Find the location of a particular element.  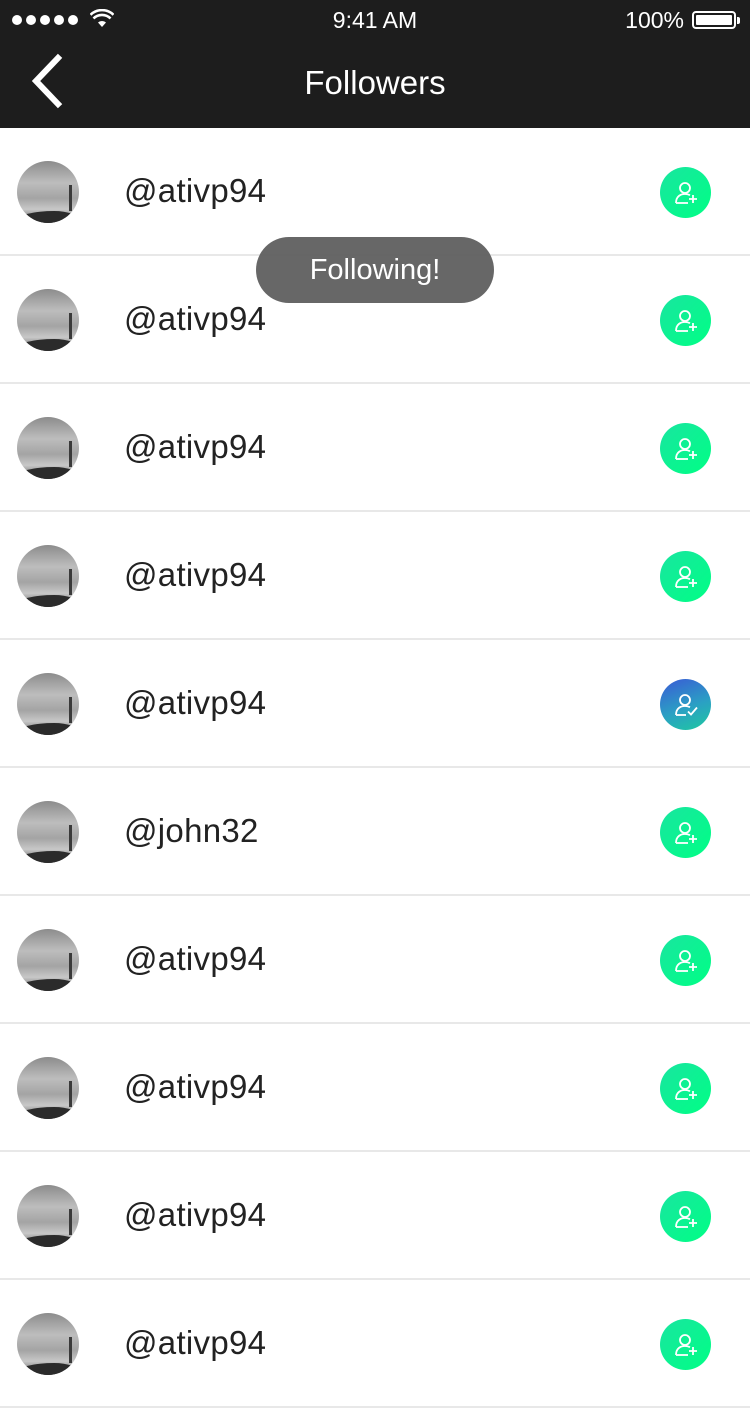

app-header: 9:41 AM 100% Followers is located at coordinates (375, 64).